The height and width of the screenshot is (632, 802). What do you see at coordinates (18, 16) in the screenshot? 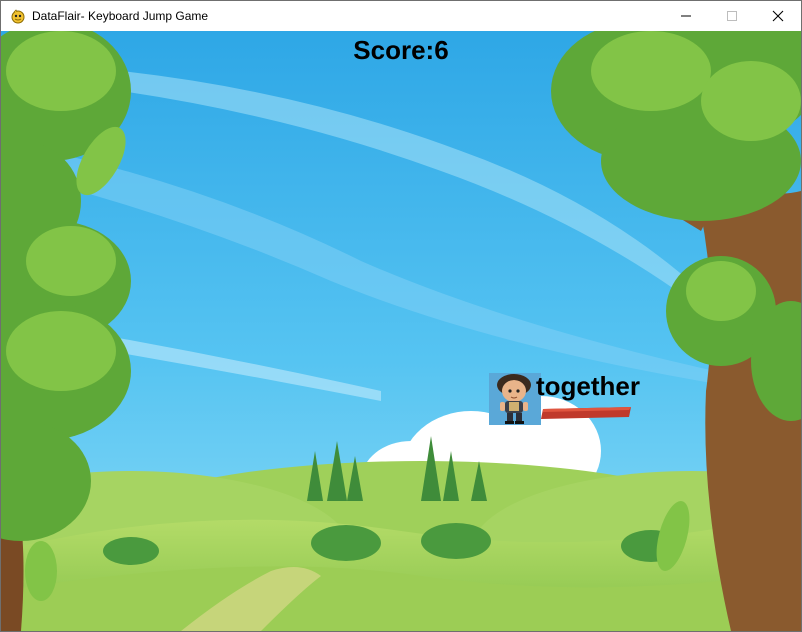
I see `pygame-snake-icon` at bounding box center [18, 16].